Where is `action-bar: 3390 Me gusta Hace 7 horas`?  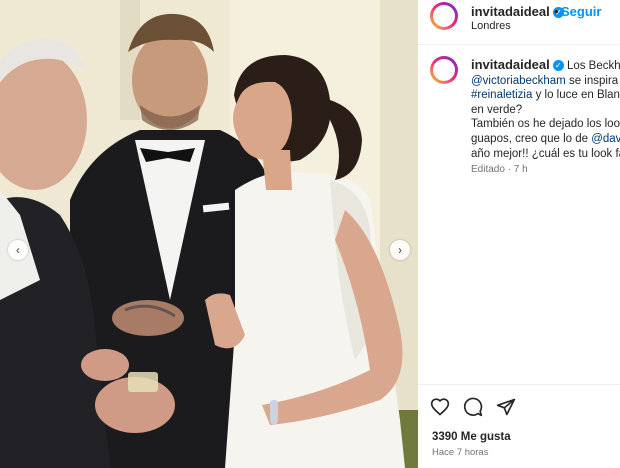
action-bar: 3390 Me gusta Hace 7 horas is located at coordinates (519, 426).